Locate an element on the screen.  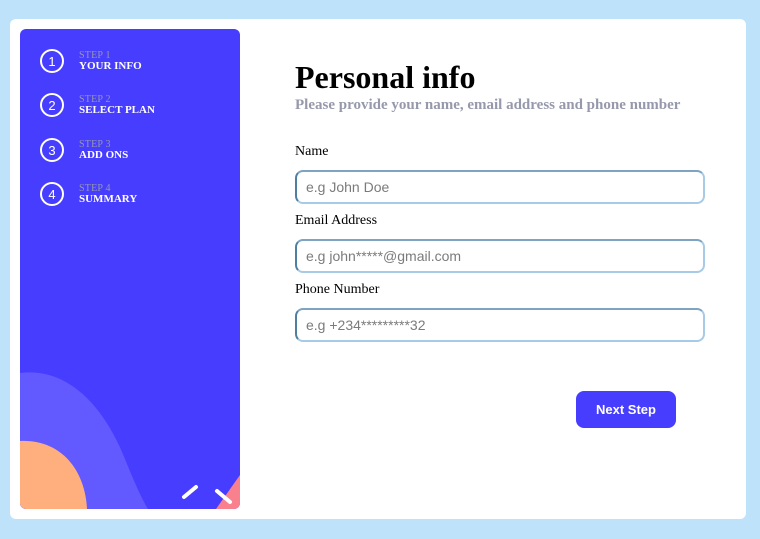
email-input is located at coordinates (500, 256).